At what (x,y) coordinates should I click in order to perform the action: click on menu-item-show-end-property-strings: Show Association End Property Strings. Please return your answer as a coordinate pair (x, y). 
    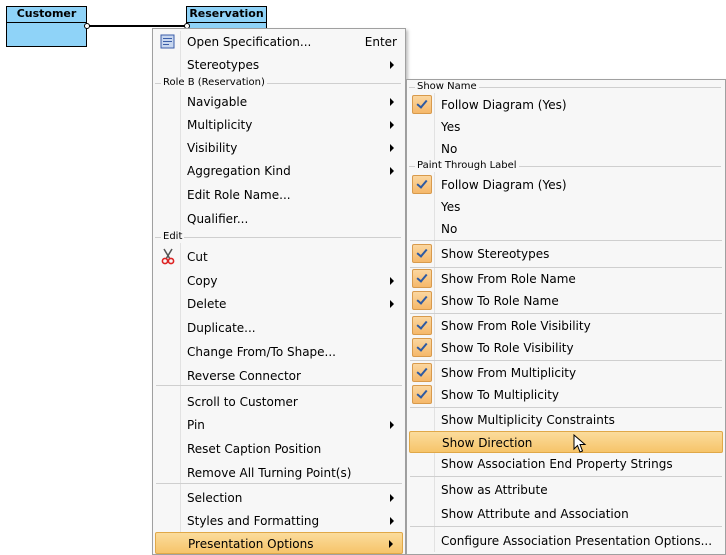
    Looking at the image, I should click on (566, 464).